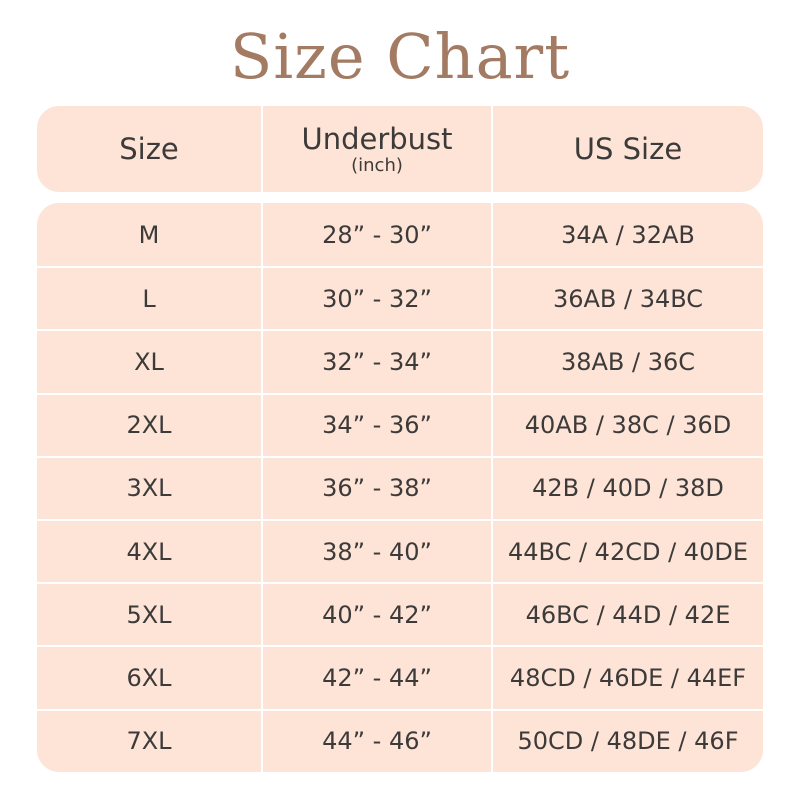  I want to click on underbust-cell: 30” - 32”, so click(376, 299).